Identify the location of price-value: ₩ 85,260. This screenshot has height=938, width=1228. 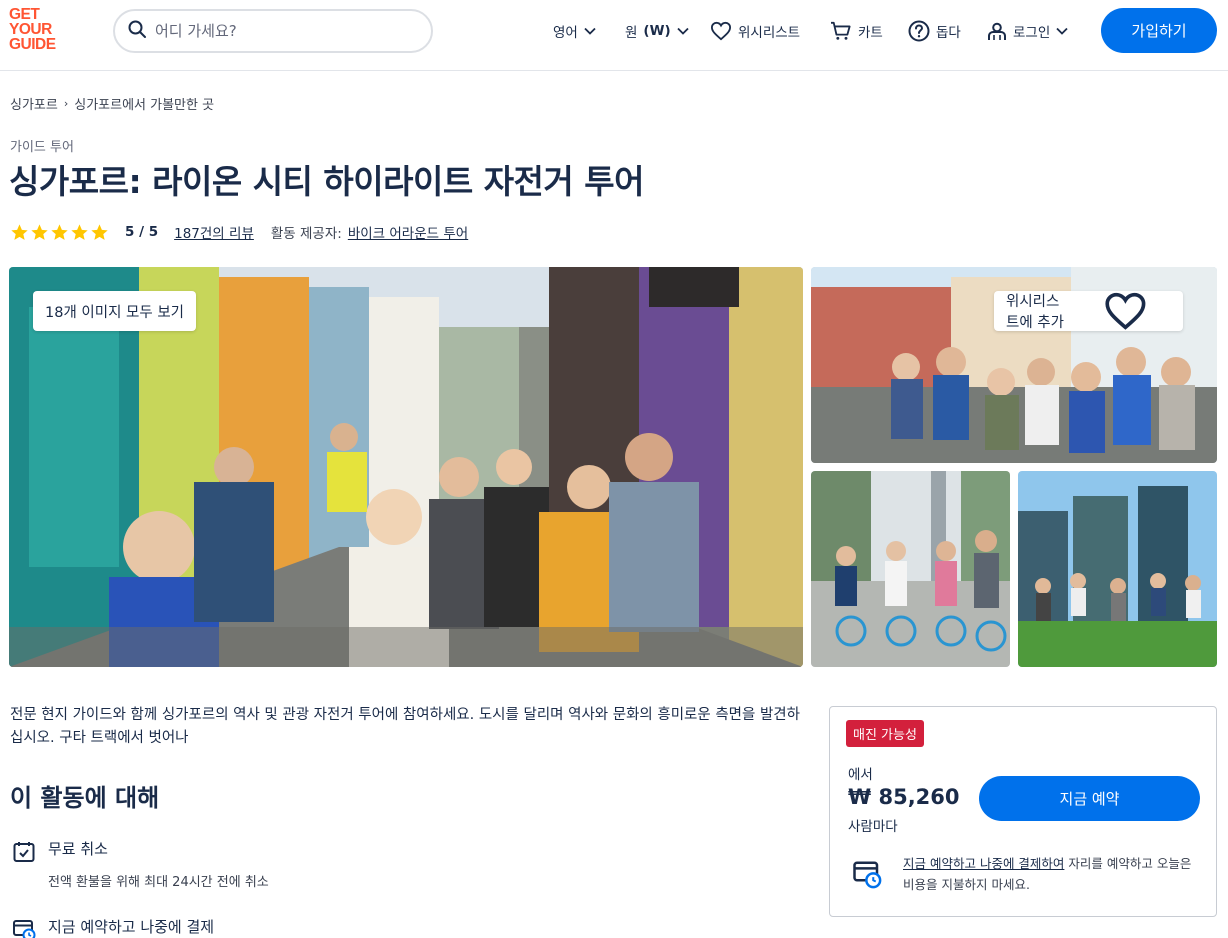
(904, 797).